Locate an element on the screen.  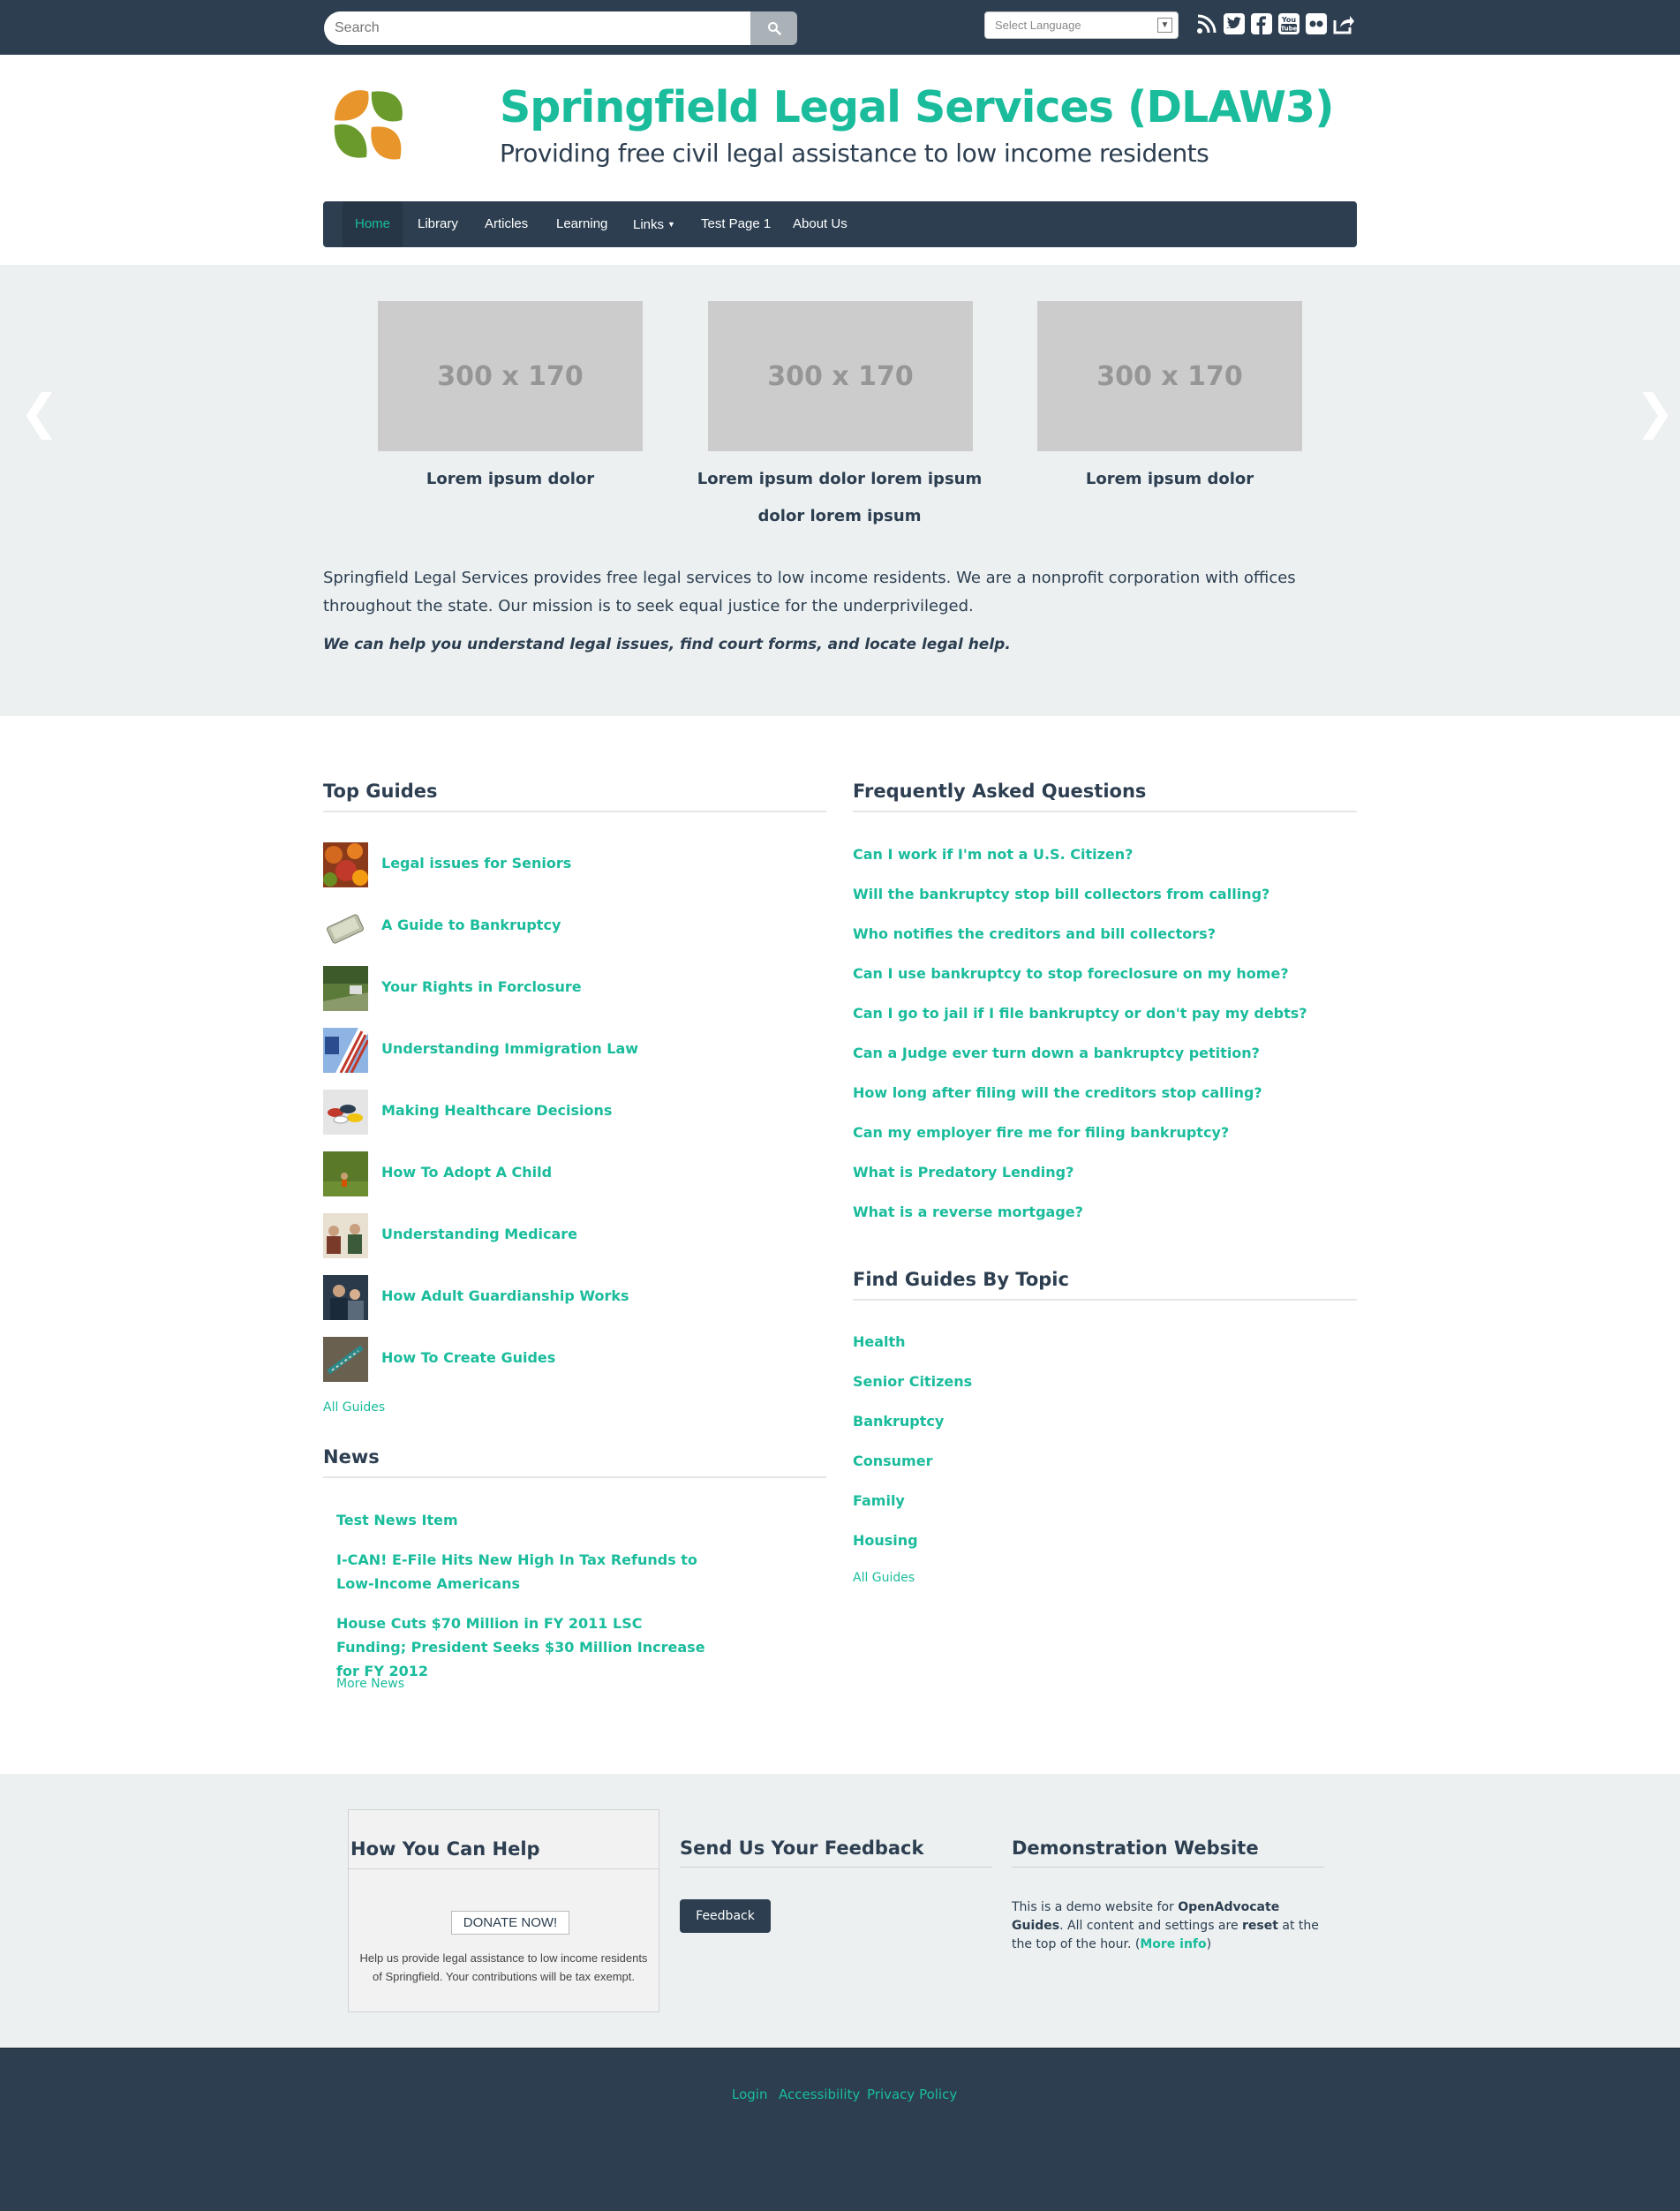
search-button is located at coordinates (773, 28).